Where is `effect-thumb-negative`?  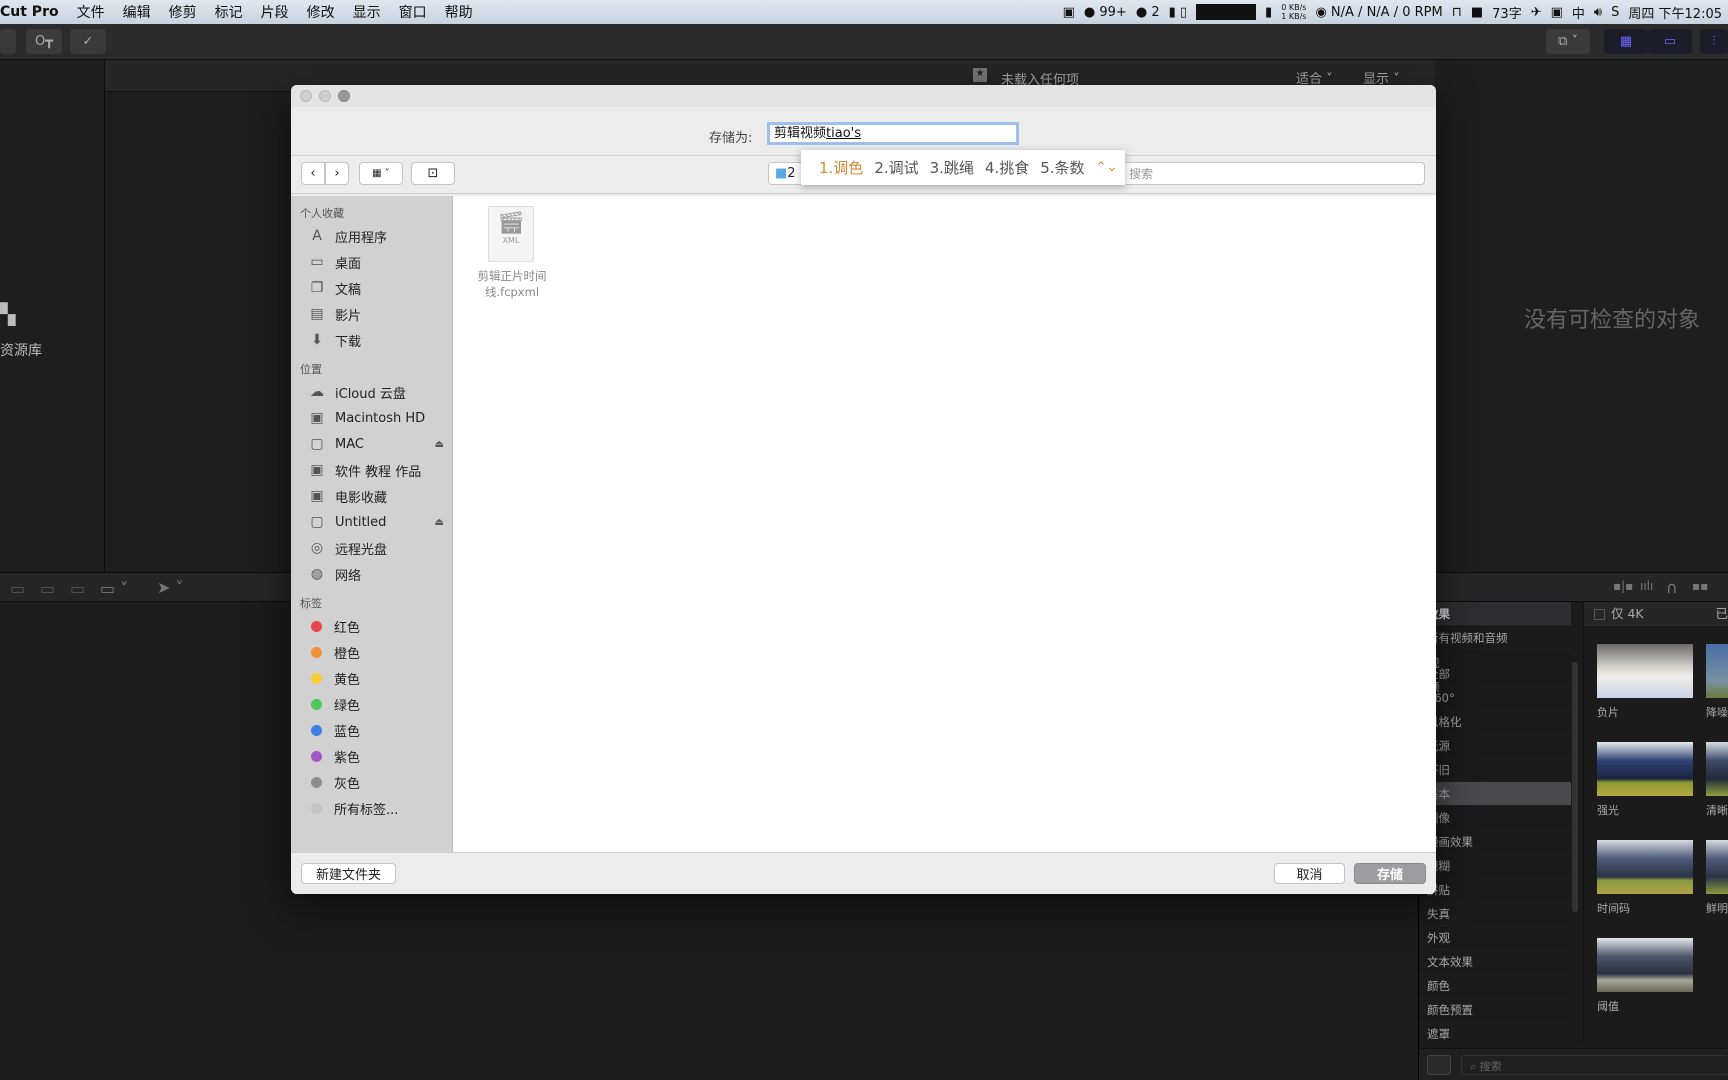 effect-thumb-negative is located at coordinates (1645, 671).